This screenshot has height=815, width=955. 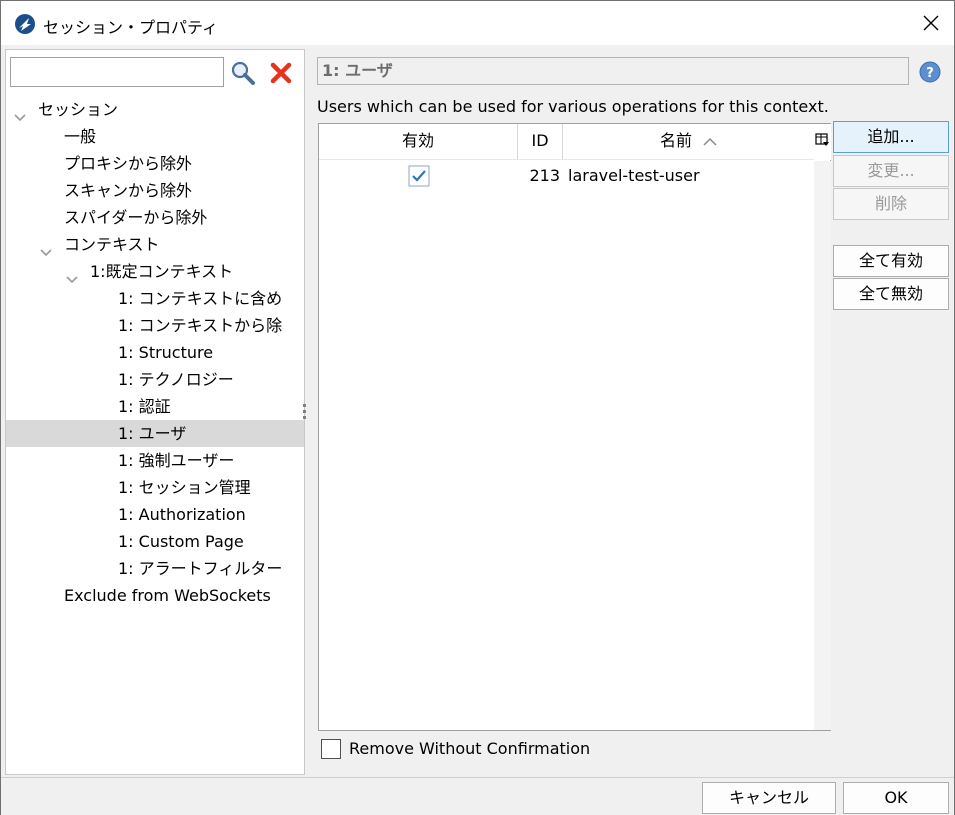 I want to click on tree-item-label: 1: 強制ユーザー, so click(x=176, y=460).